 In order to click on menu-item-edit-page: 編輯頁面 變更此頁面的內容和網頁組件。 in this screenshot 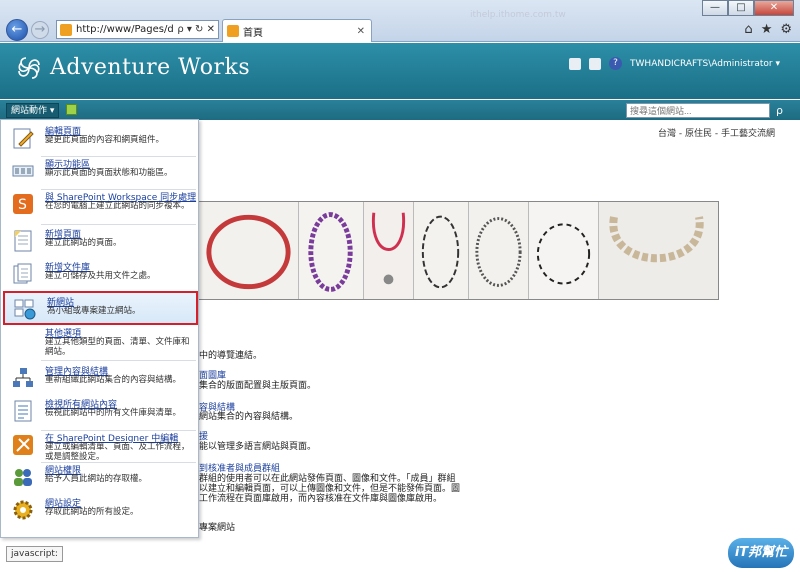, I will do `click(100, 139)`.